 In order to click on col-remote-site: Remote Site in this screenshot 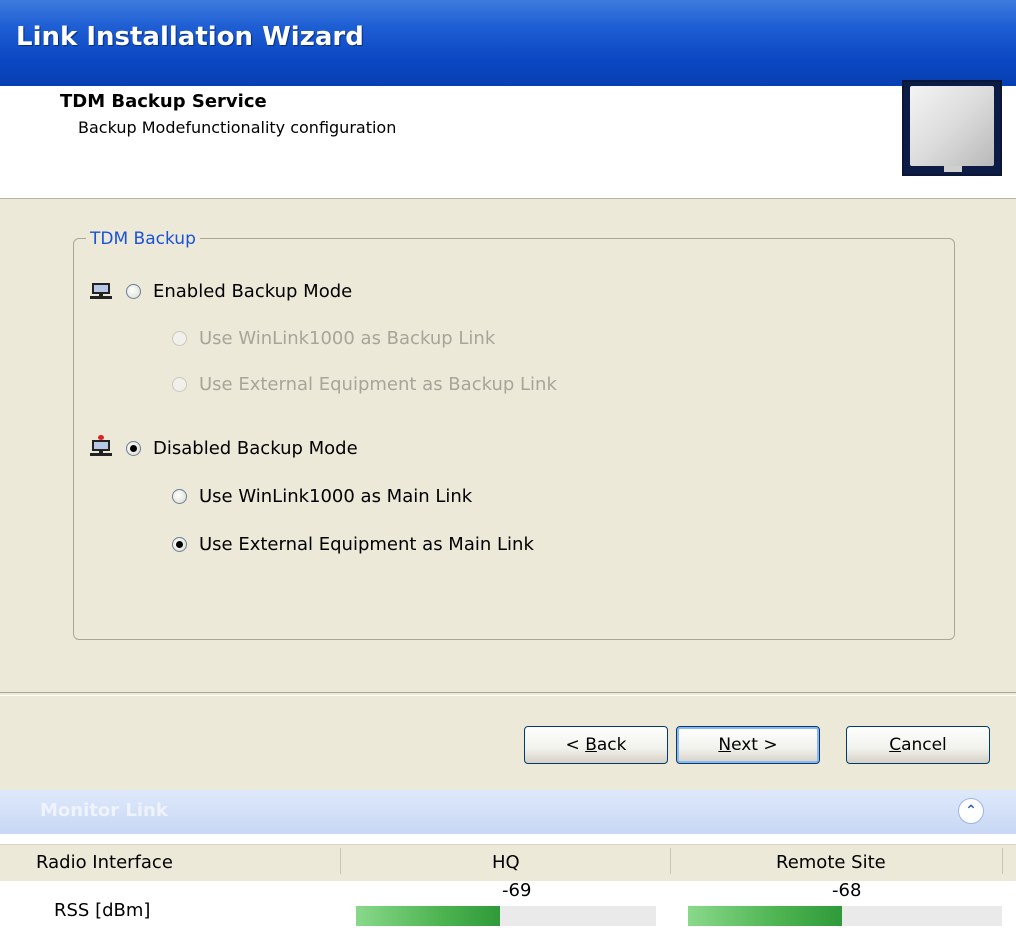, I will do `click(831, 862)`.